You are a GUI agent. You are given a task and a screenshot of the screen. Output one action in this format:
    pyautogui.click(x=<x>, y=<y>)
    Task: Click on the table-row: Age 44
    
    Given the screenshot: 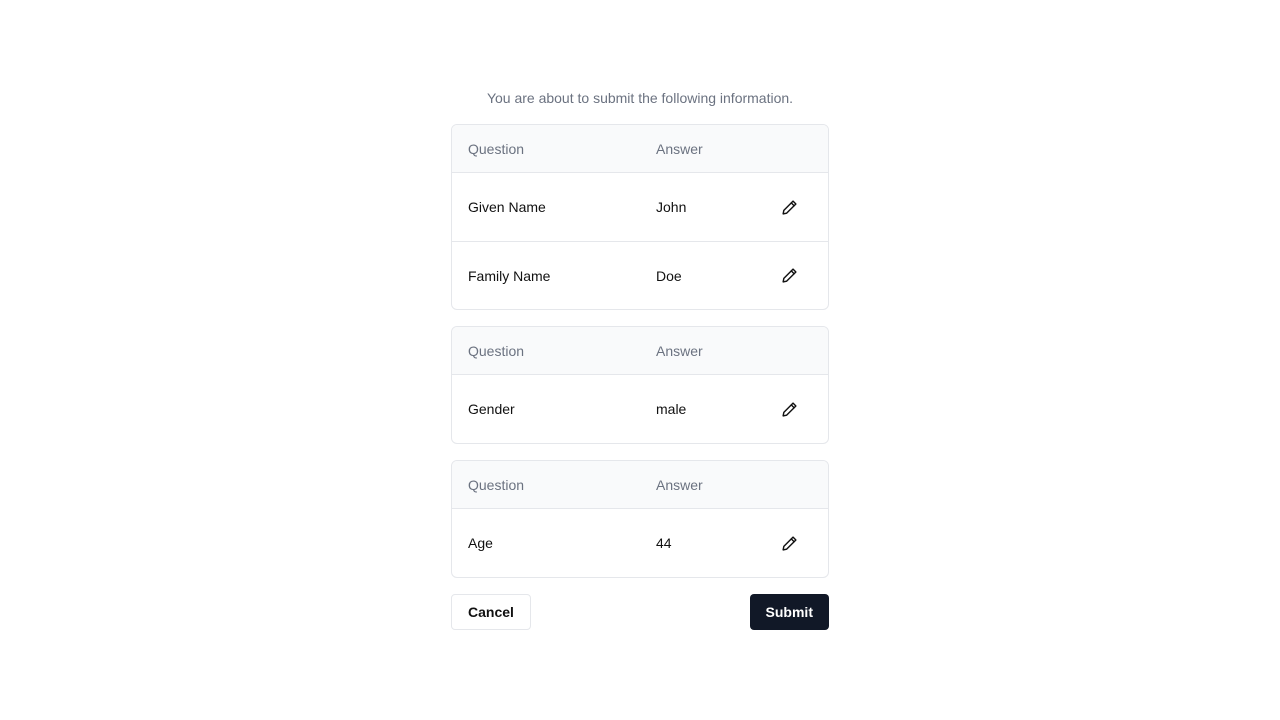 What is the action you would take?
    pyautogui.click(x=640, y=543)
    